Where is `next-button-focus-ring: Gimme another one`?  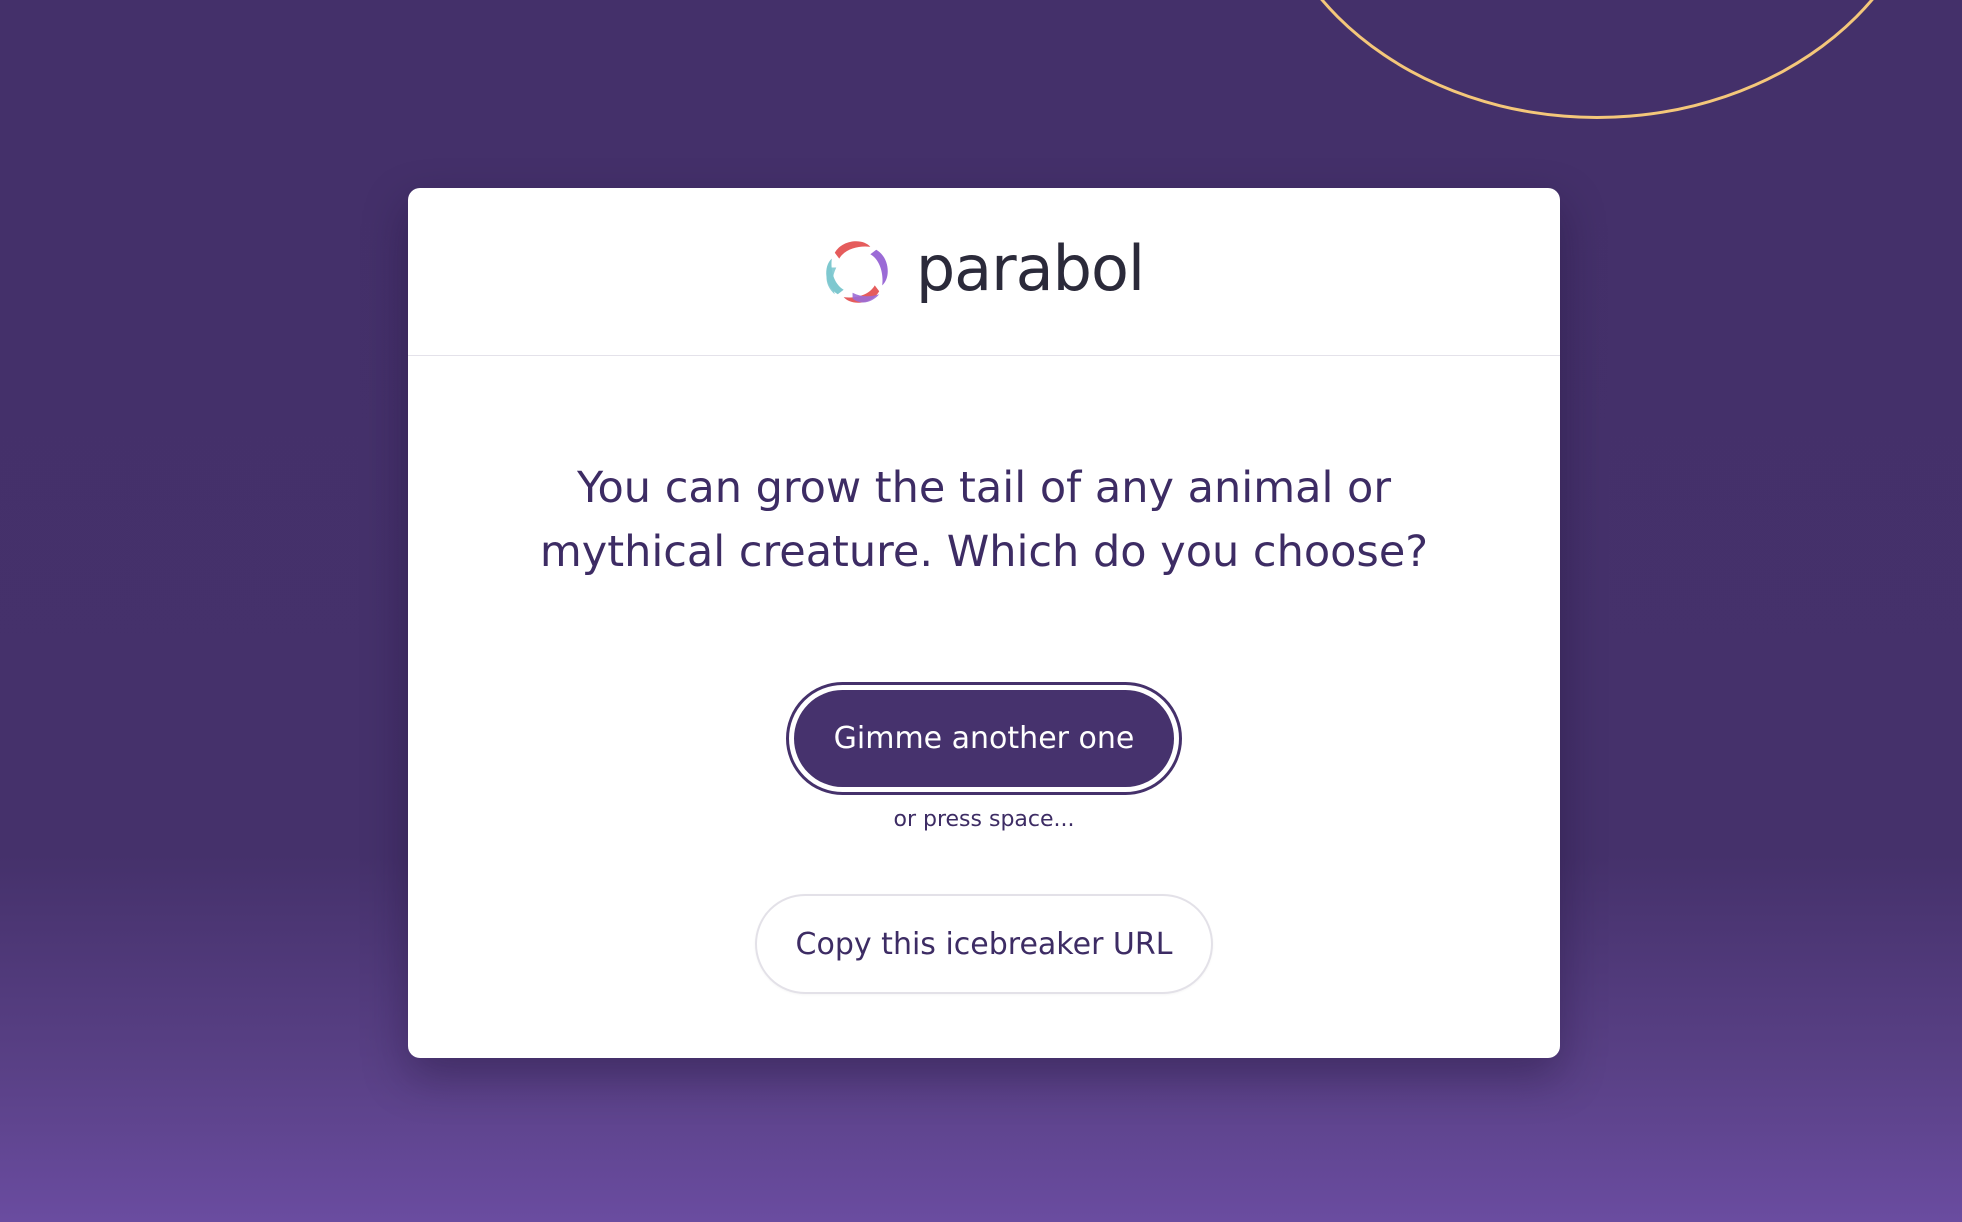 next-button-focus-ring: Gimme another one is located at coordinates (984, 738).